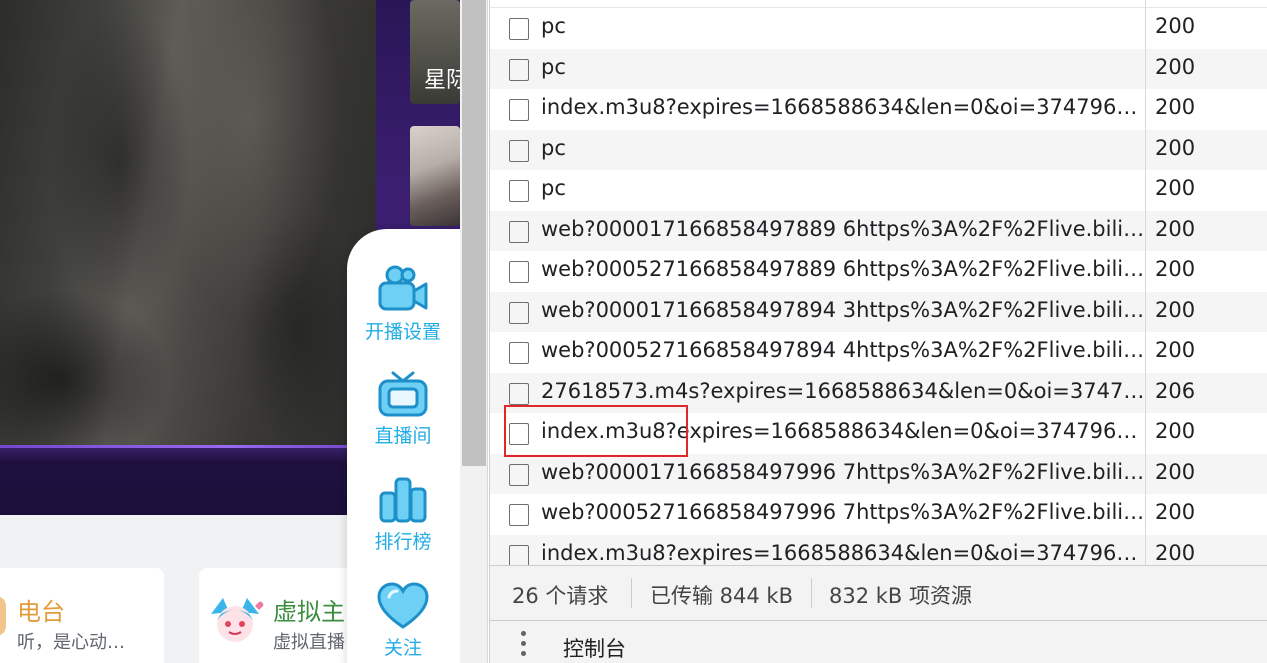 The height and width of the screenshot is (663, 1267). I want to click on category-card-vtuber: 虚拟主 虚拟直播, so click(279, 615).